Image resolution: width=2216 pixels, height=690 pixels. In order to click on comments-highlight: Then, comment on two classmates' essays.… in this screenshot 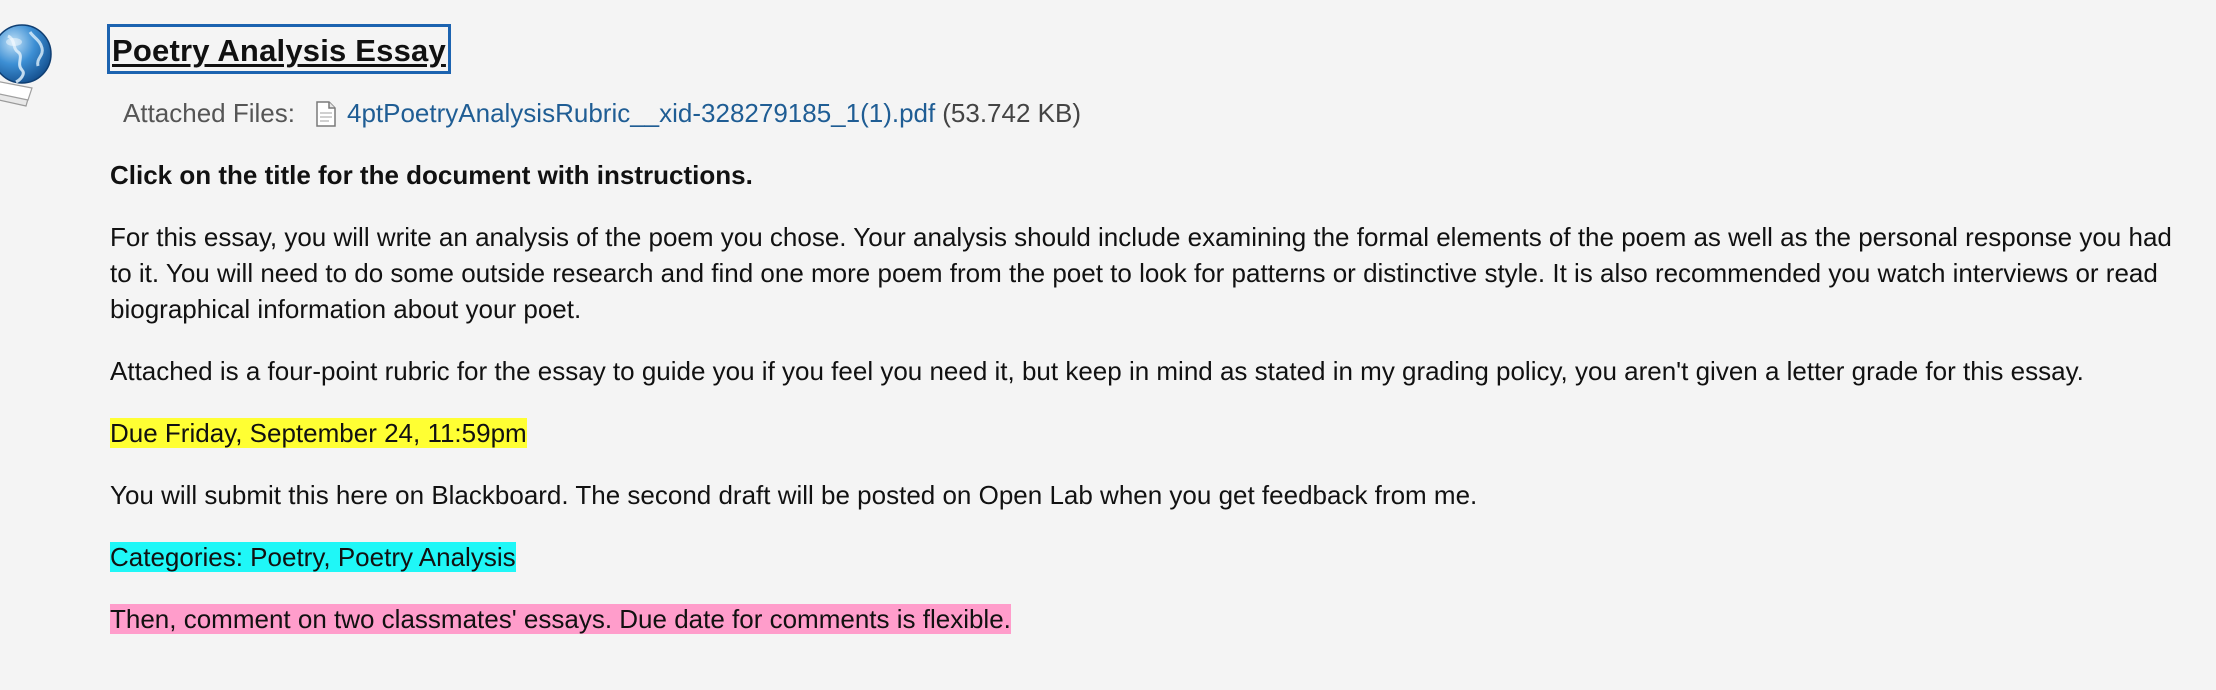, I will do `click(560, 619)`.